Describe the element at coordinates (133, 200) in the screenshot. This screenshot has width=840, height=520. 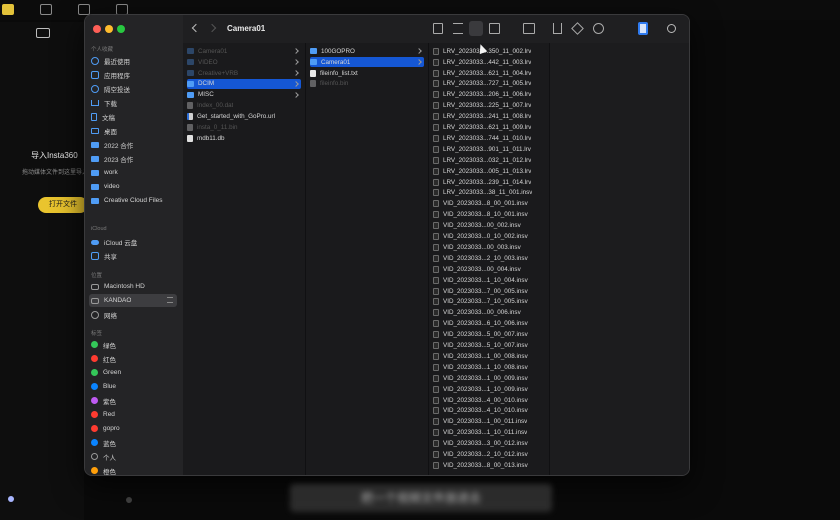
I see `sidebar-item: Creative Cloud Files` at that location.